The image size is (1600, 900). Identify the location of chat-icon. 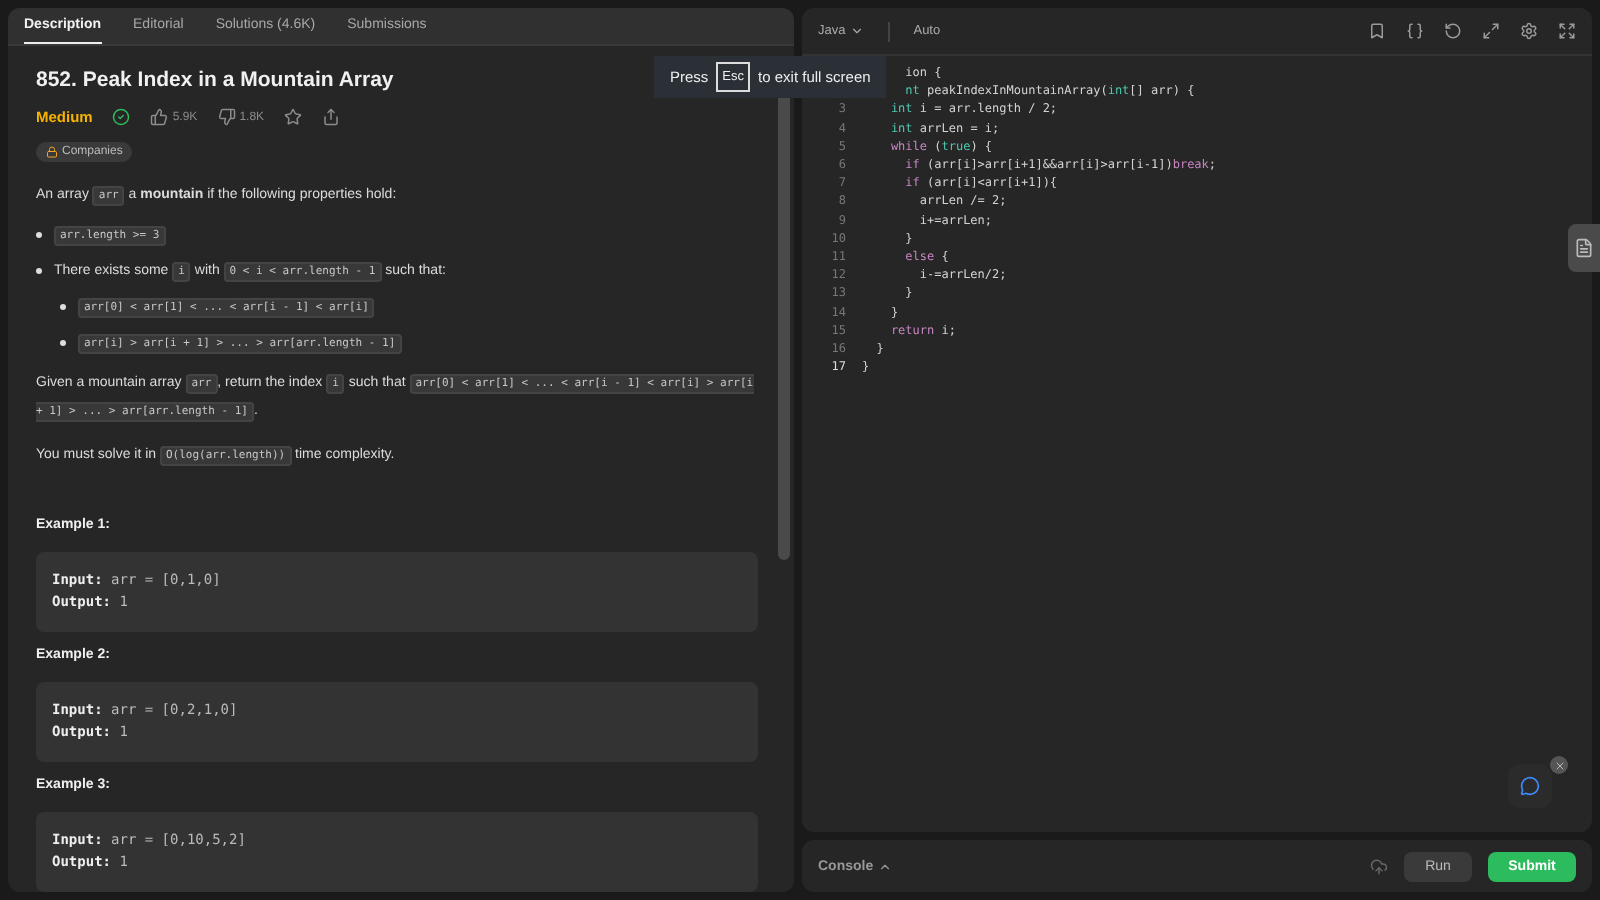
(1530, 786).